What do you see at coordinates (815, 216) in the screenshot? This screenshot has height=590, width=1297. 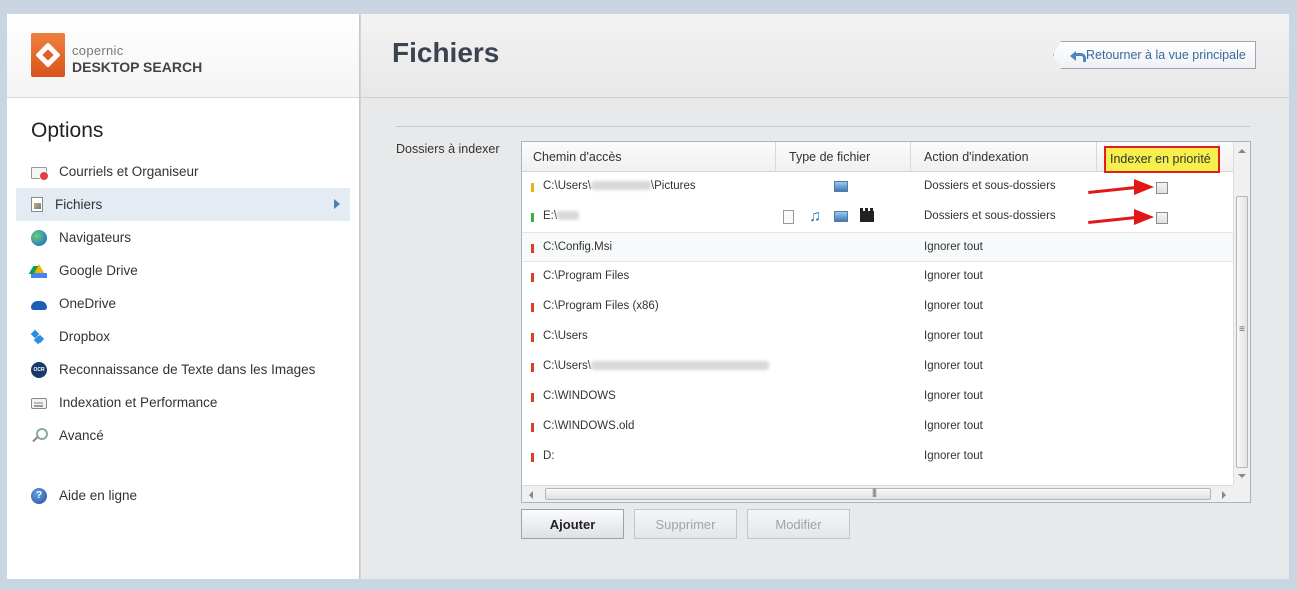 I see `music-type-icon: ♫` at bounding box center [815, 216].